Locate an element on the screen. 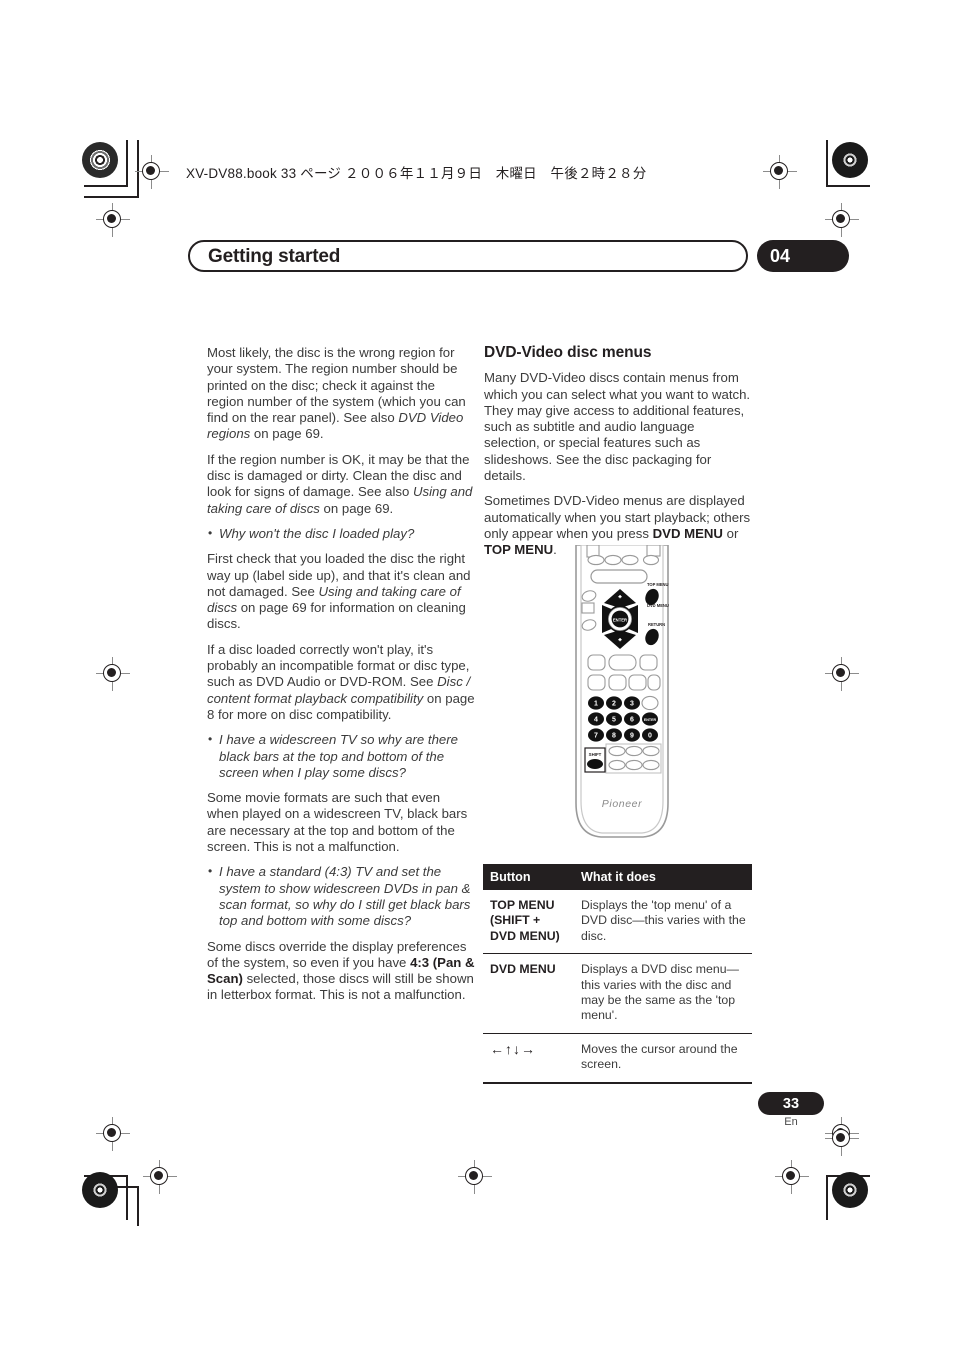 This screenshot has height=1351, width=954. calibration-target-bottom-right is located at coordinates (850, 1190).